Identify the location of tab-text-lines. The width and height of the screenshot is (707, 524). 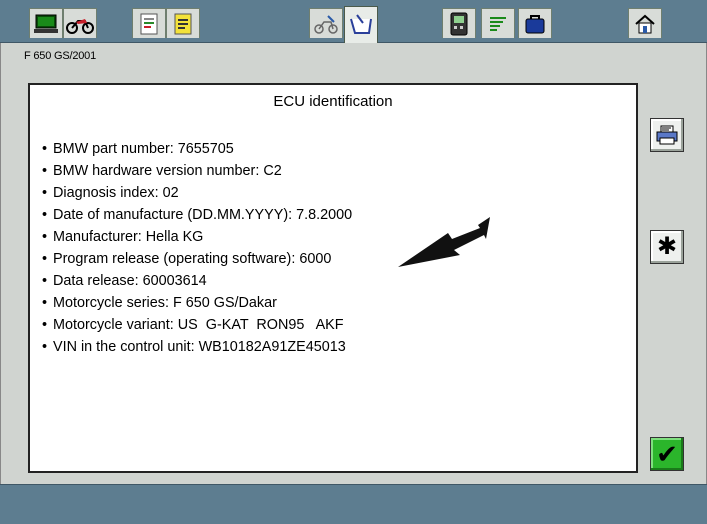
(498, 23).